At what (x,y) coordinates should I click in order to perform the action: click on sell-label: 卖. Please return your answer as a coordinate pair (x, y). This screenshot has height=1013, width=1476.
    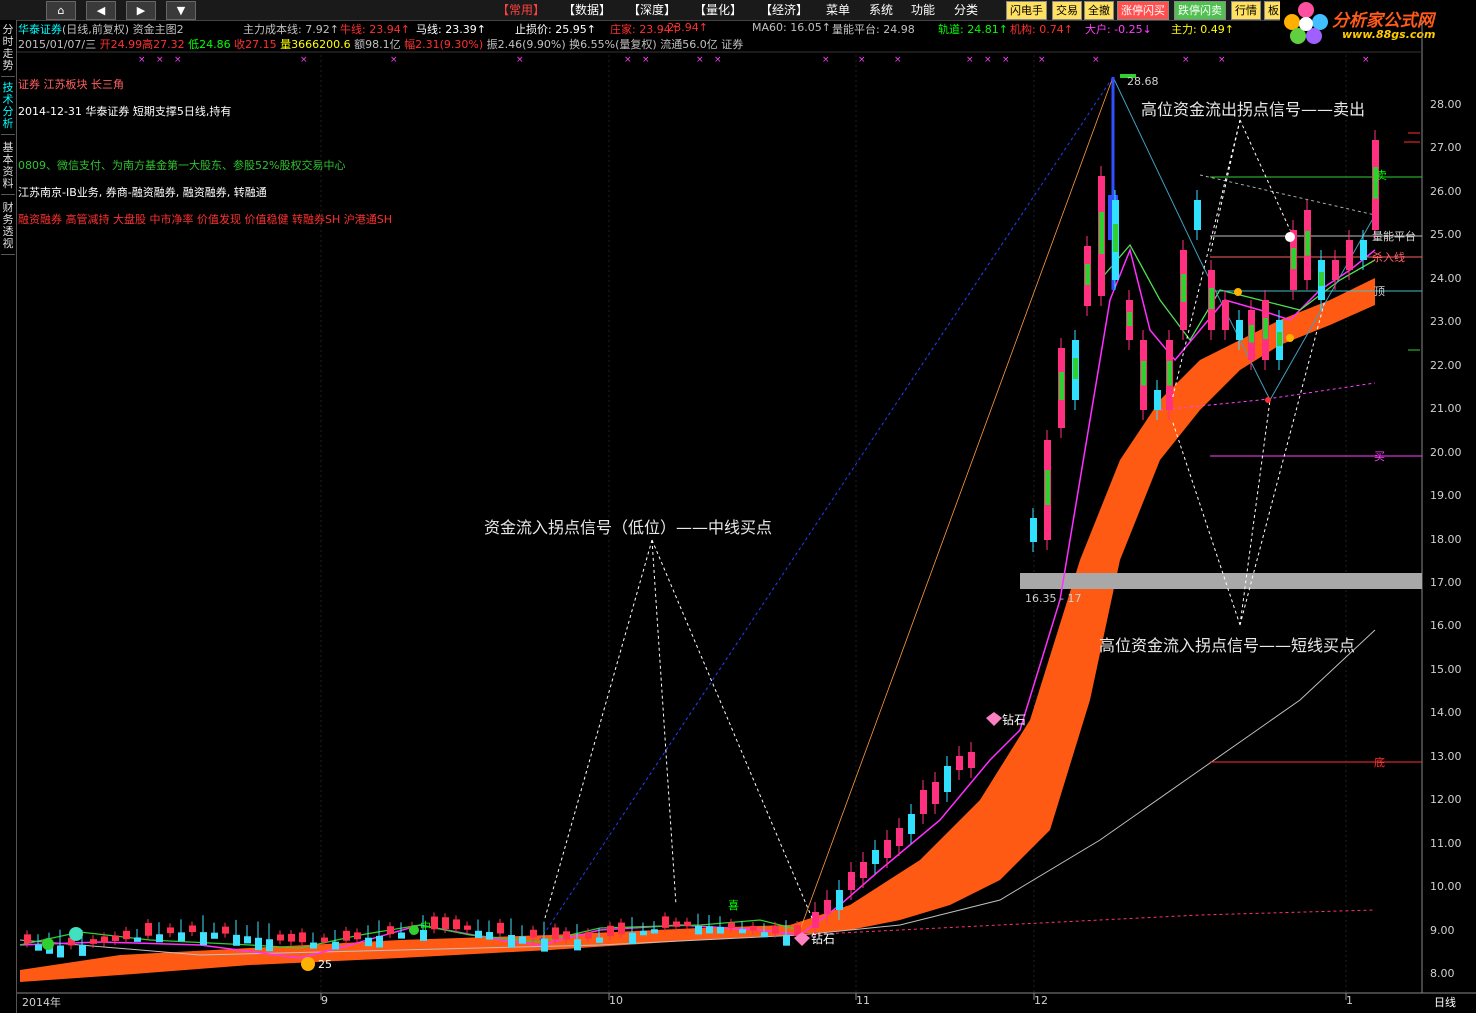
    Looking at the image, I should click on (1381, 175).